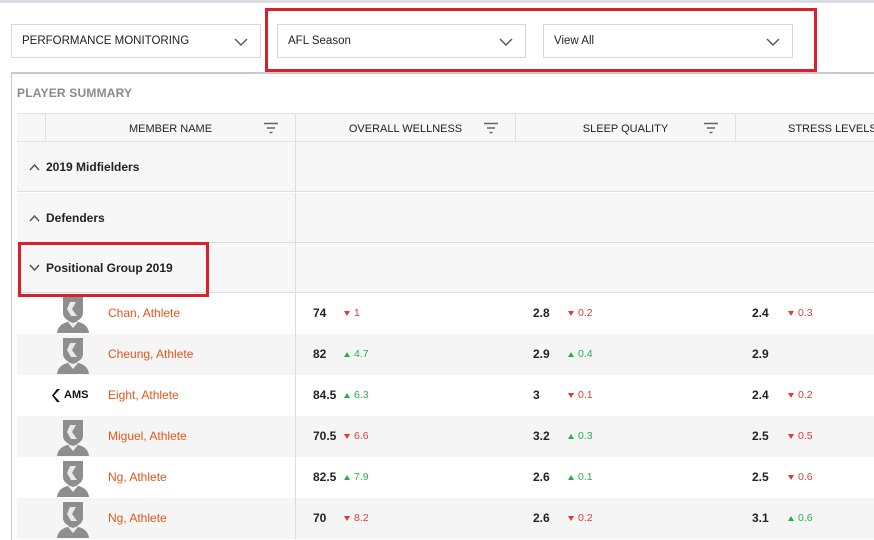 The image size is (874, 540). What do you see at coordinates (325, 395) in the screenshot?
I see `wellness-value: 84.5` at bounding box center [325, 395].